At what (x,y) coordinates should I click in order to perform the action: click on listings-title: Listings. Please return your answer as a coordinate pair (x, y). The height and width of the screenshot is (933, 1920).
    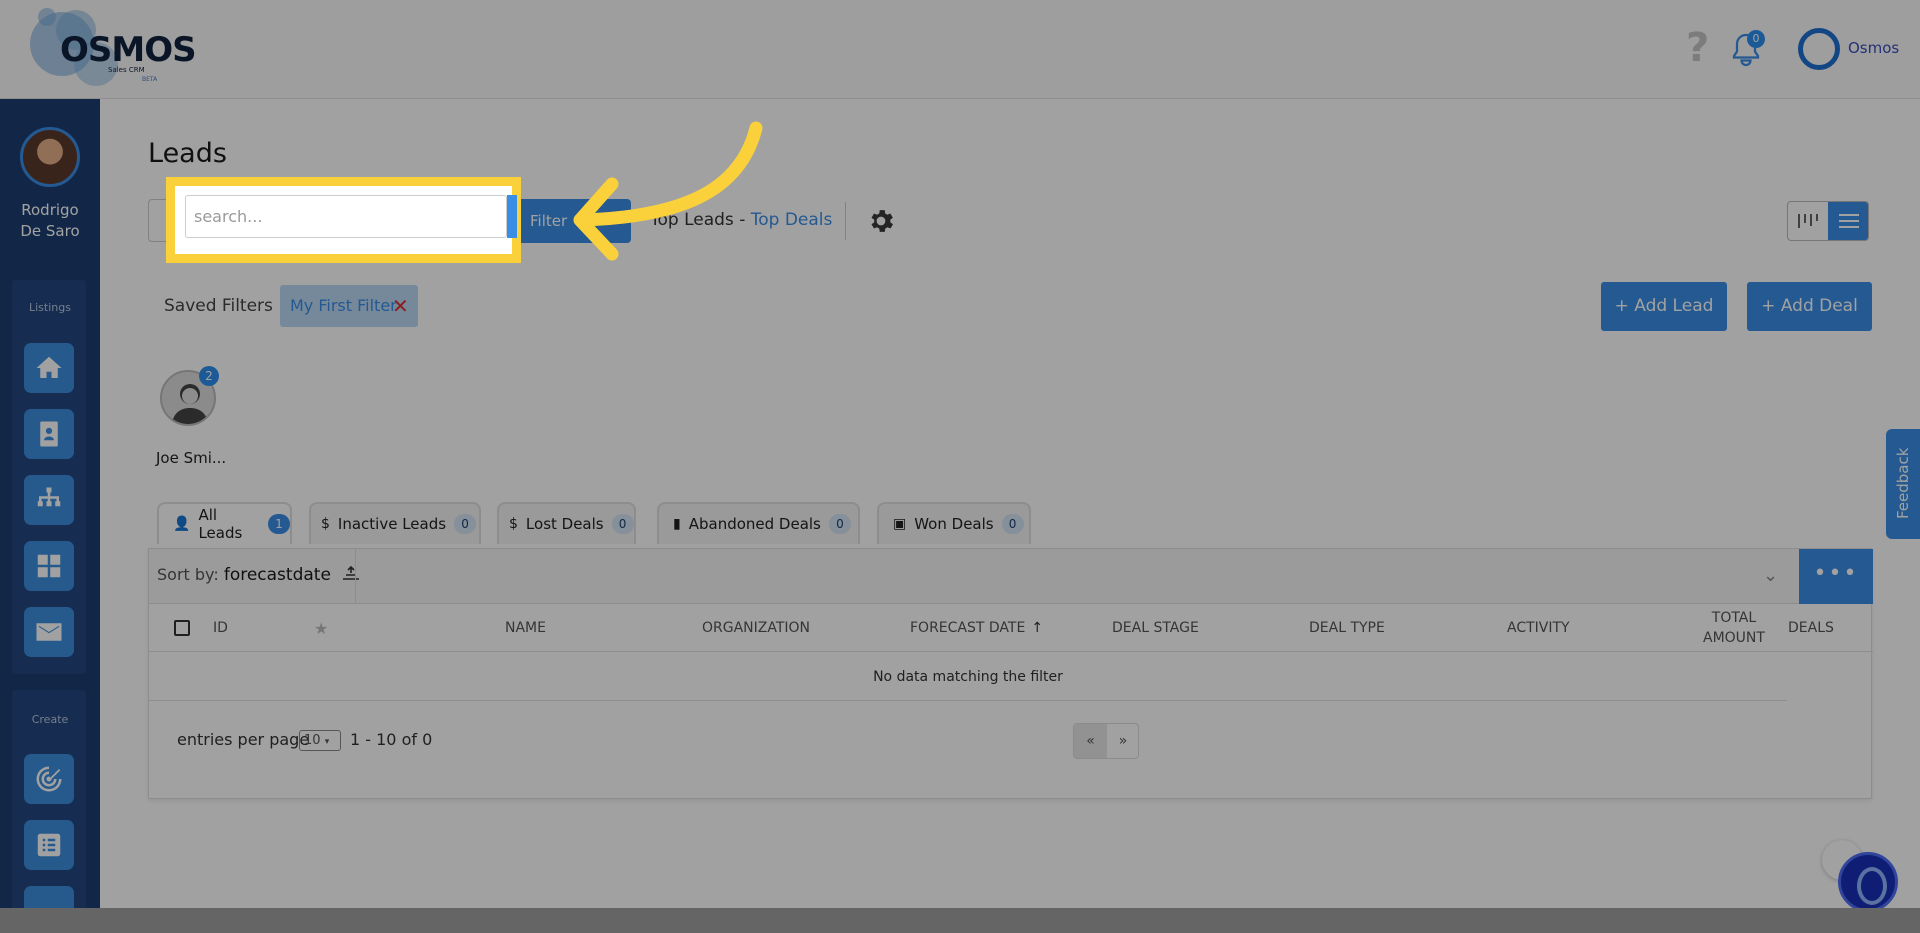
    Looking at the image, I should click on (50, 307).